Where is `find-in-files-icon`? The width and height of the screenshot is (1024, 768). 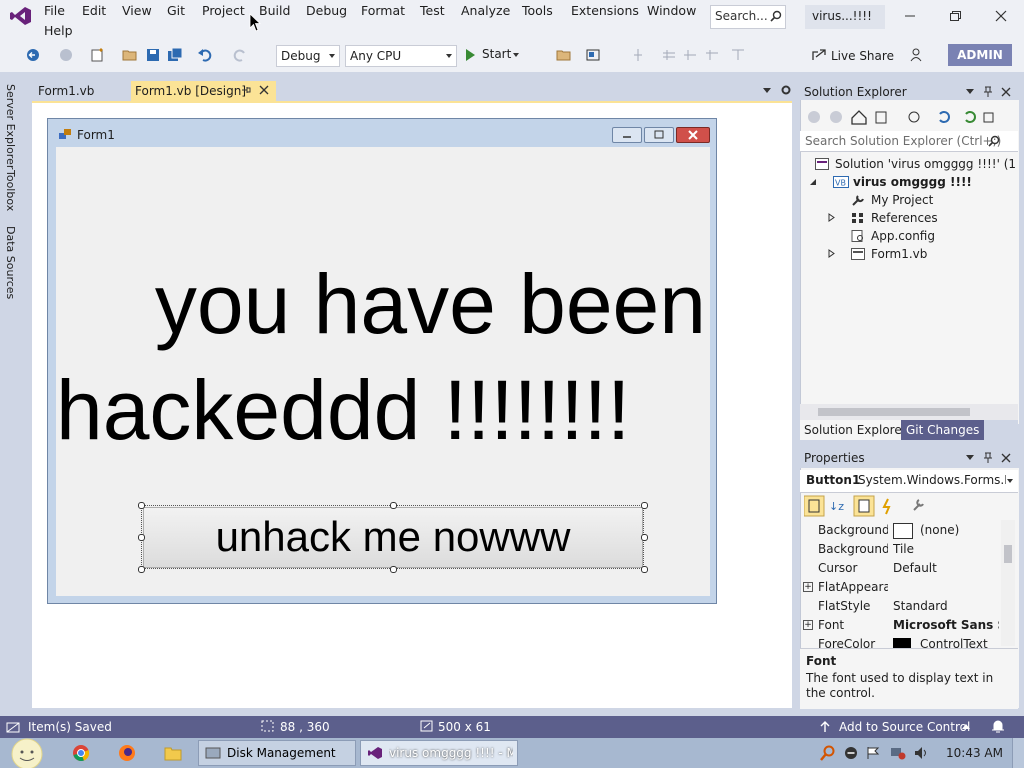
find-in-files-icon is located at coordinates (564, 55).